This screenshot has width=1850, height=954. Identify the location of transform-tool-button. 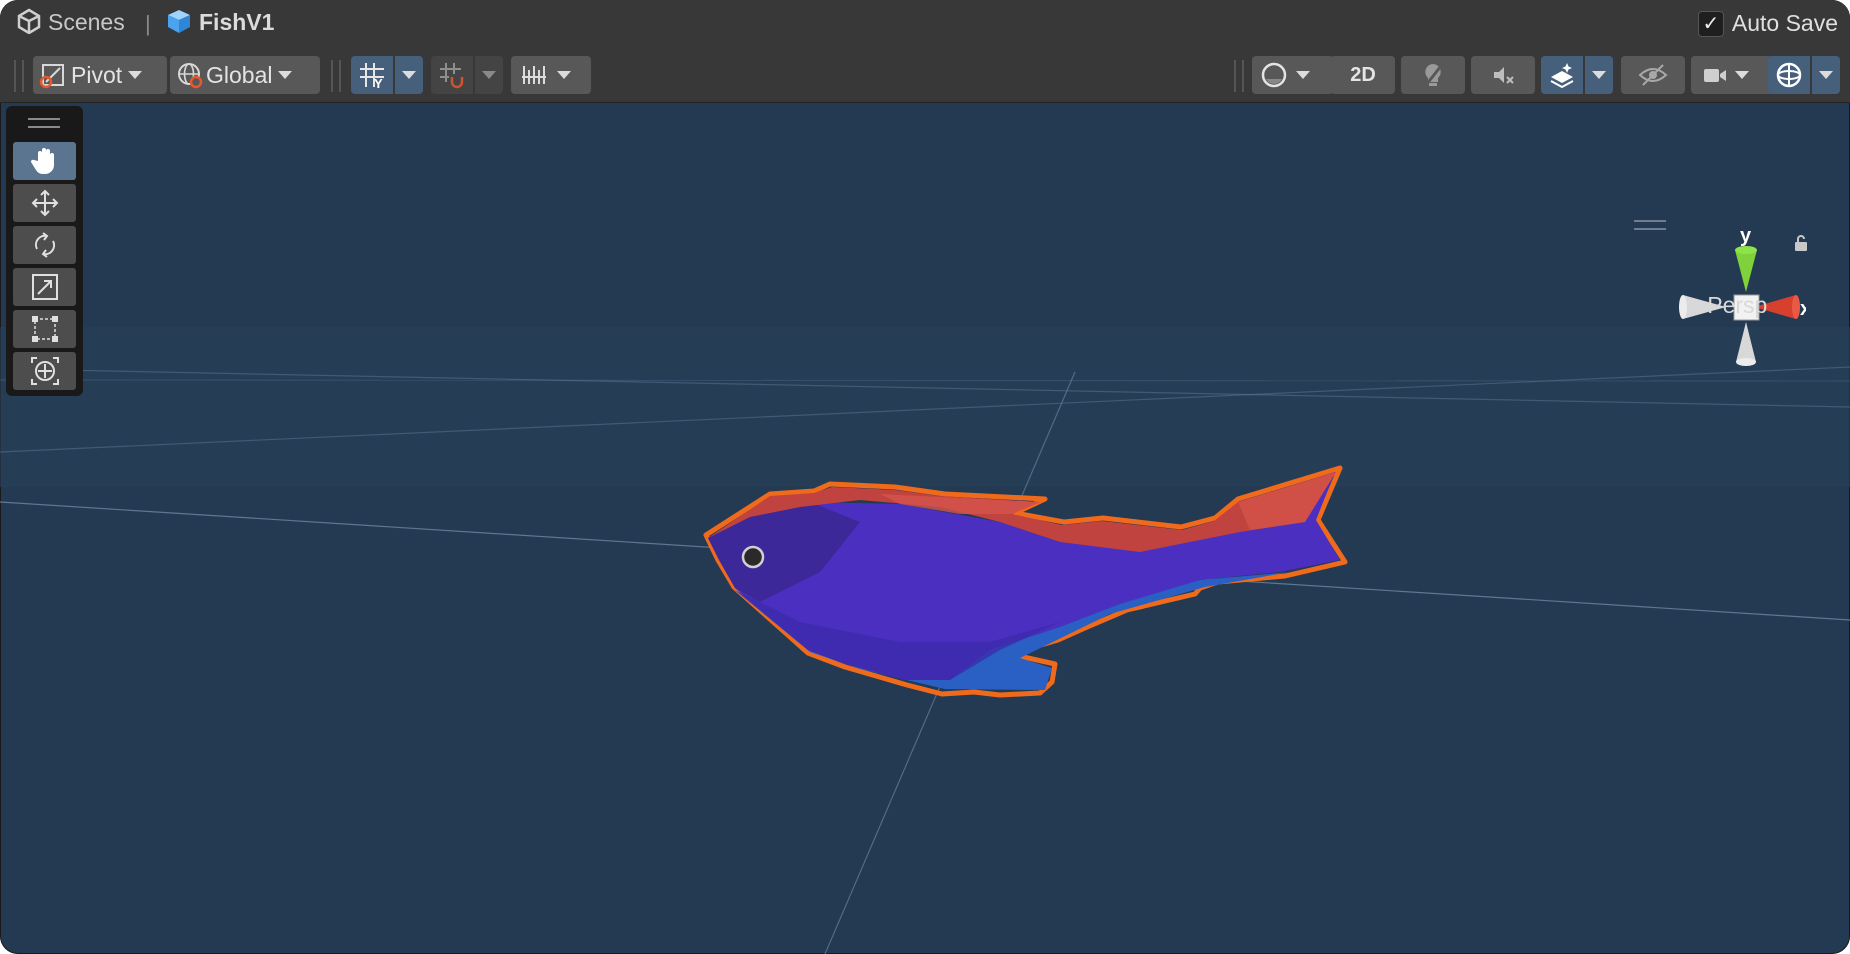
(44, 371).